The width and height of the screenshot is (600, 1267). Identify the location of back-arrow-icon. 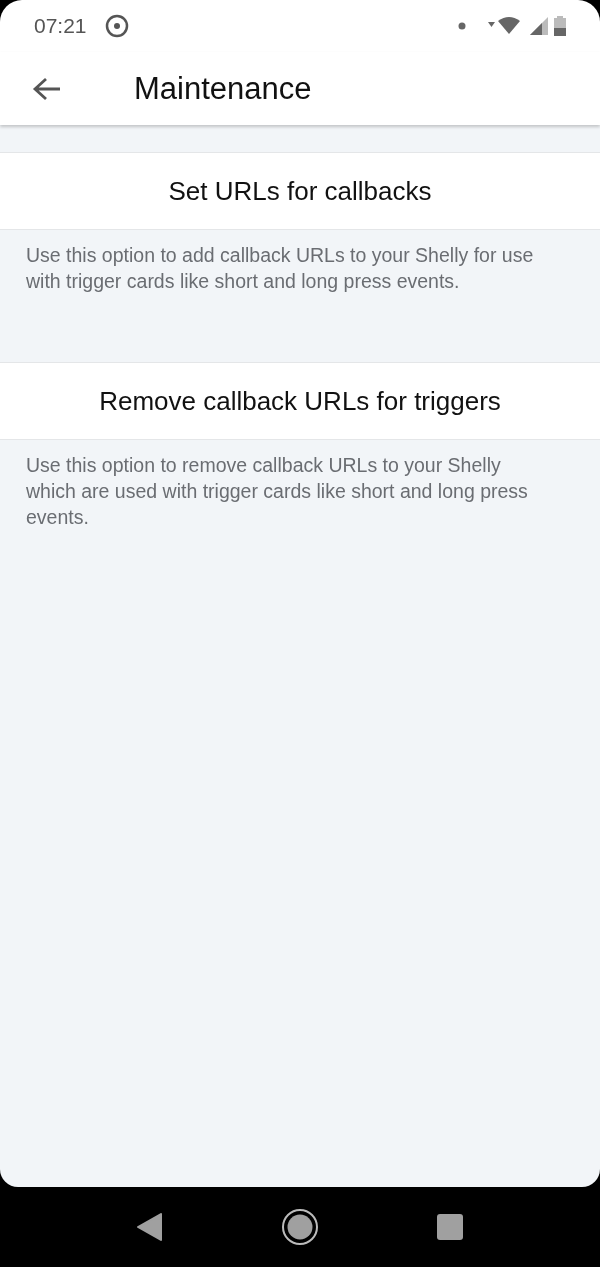
(47, 88).